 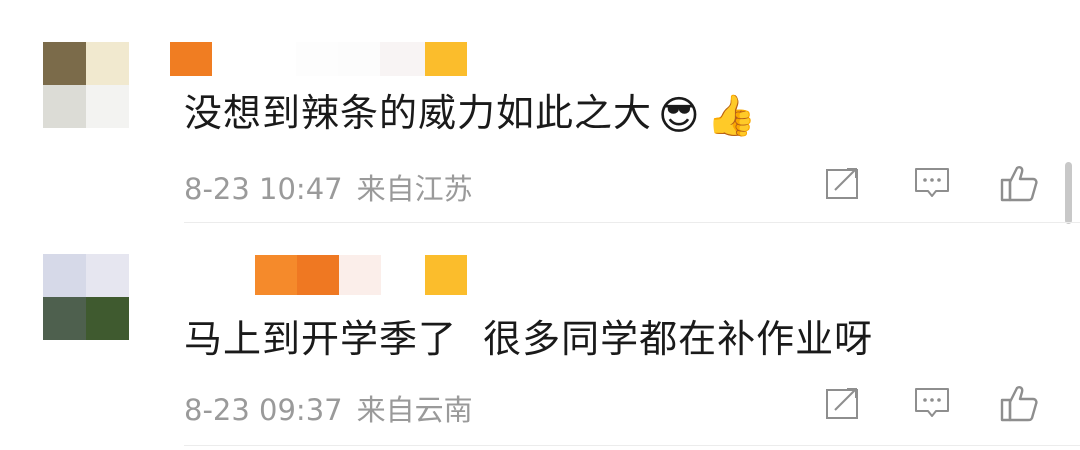 What do you see at coordinates (418, 113) in the screenshot?
I see `comment-body: 没想到辣条的威力如此之大` at bounding box center [418, 113].